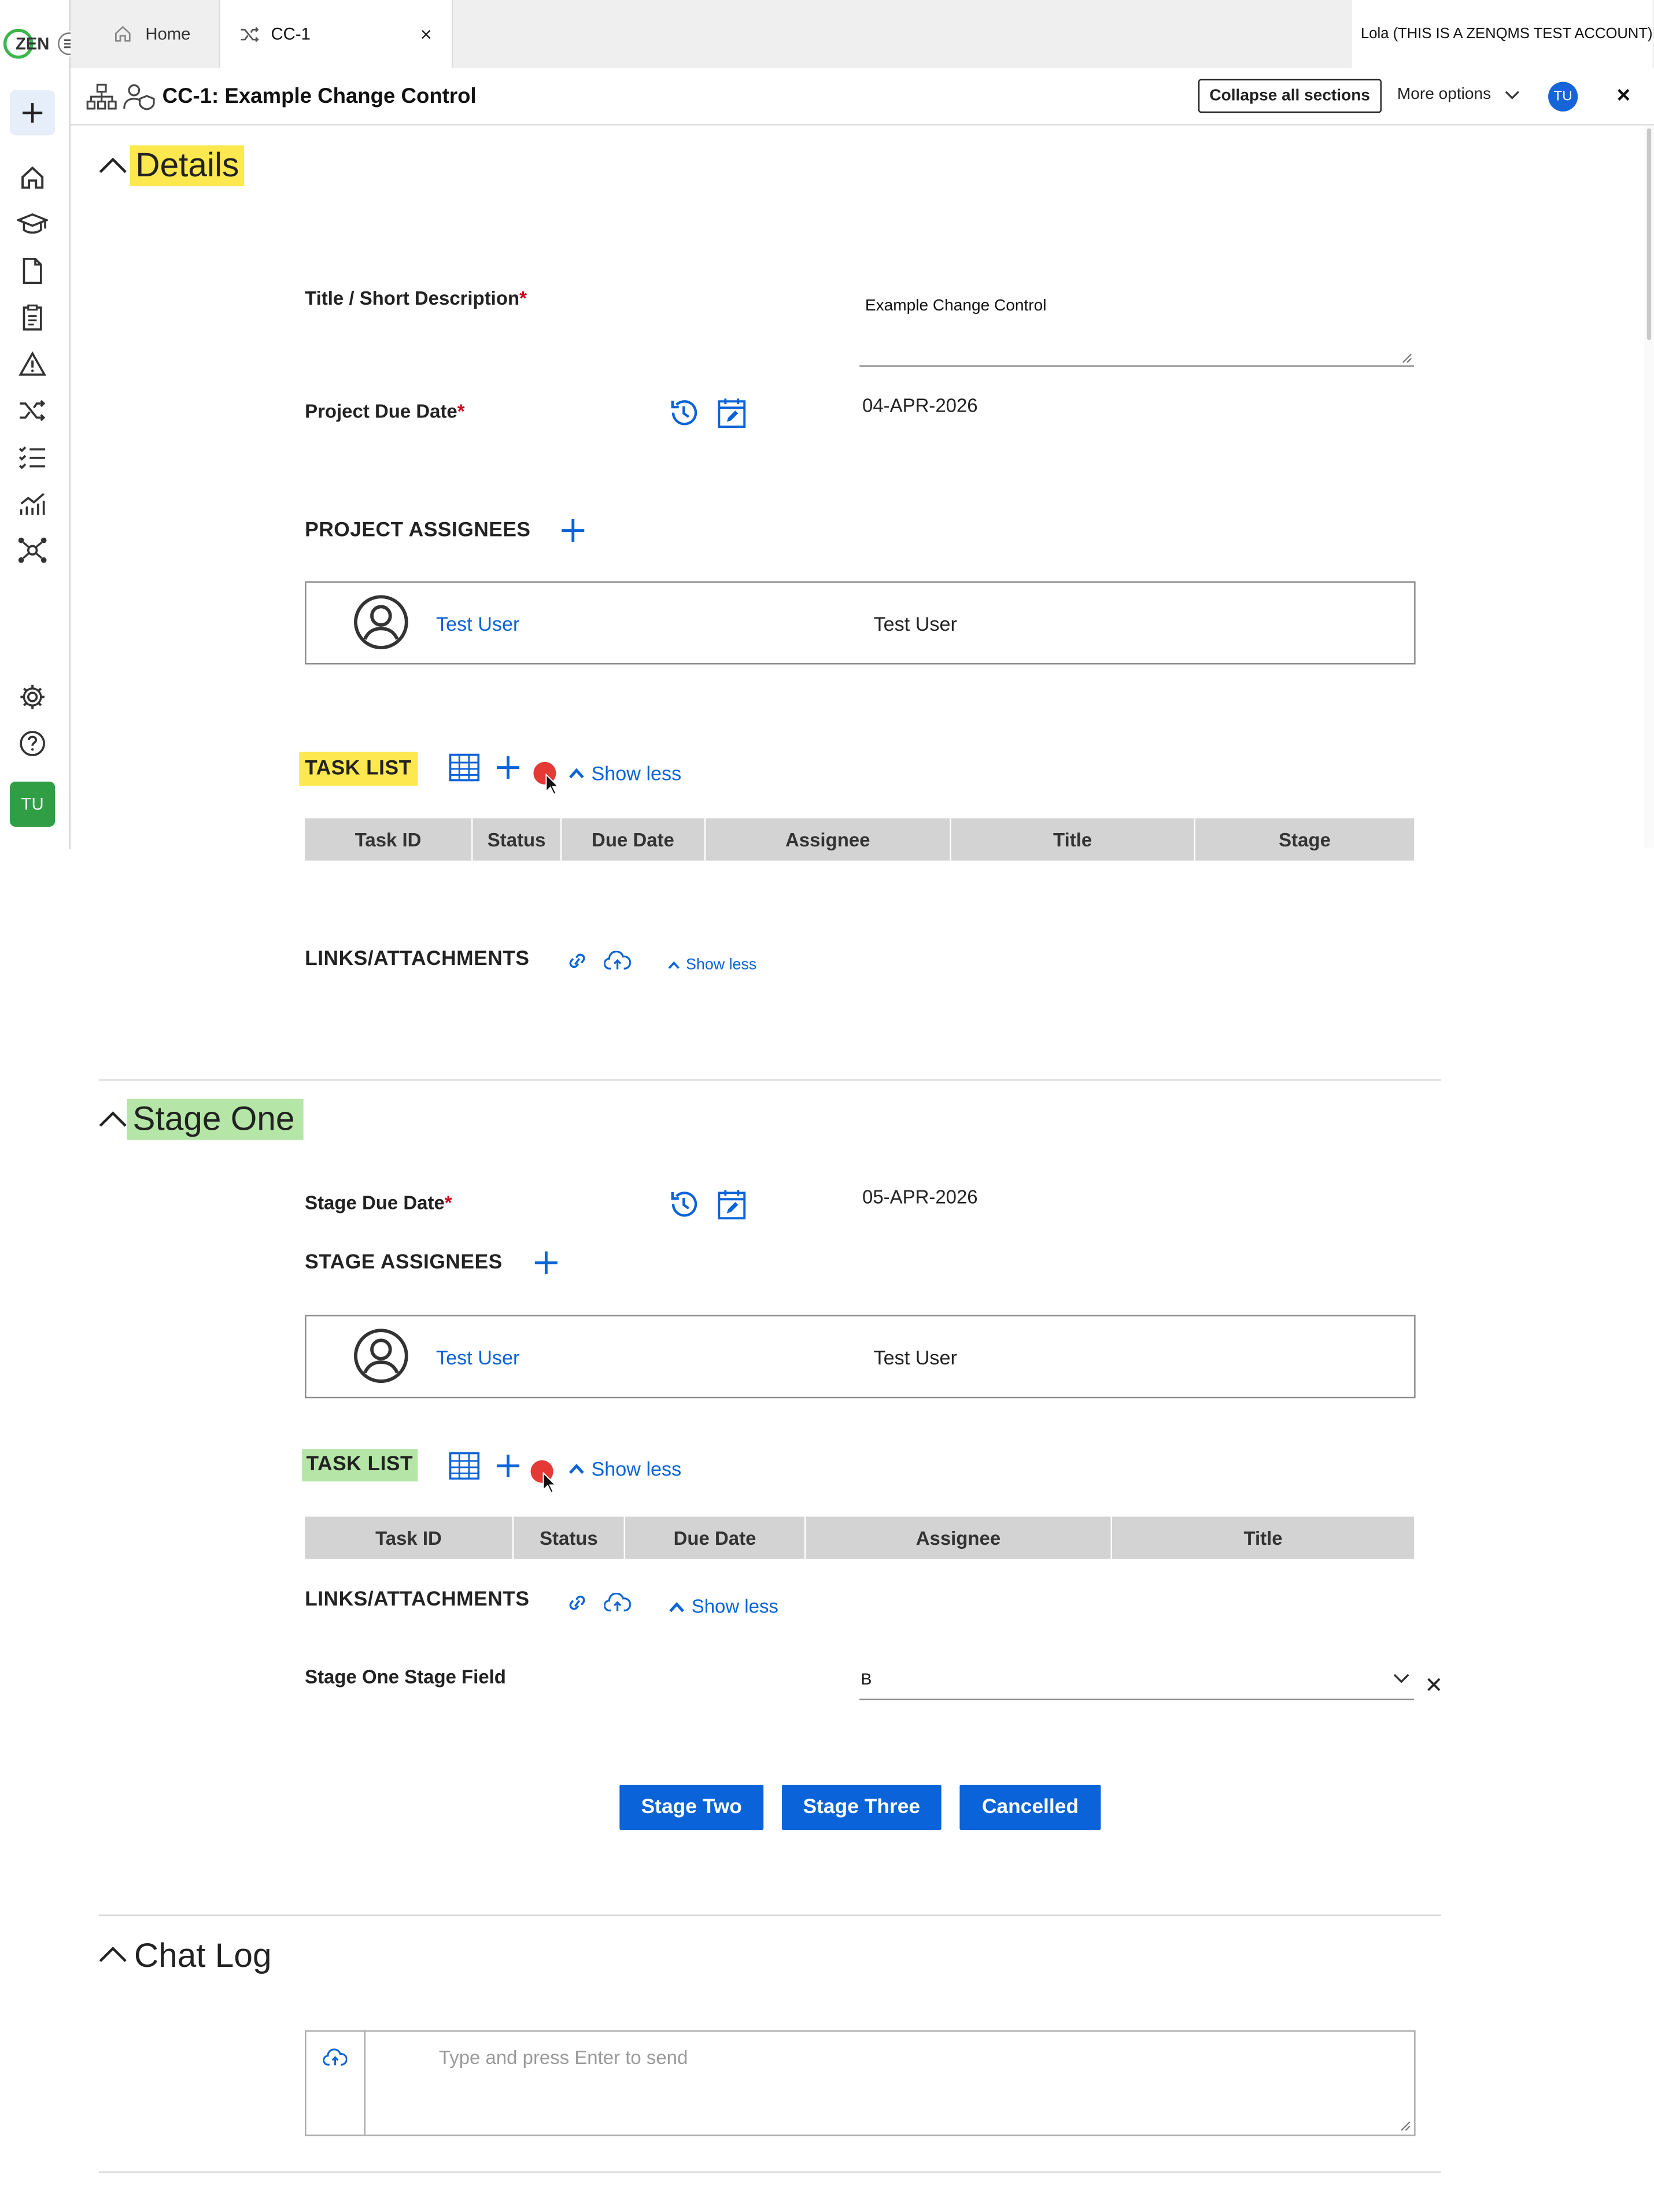 The width and height of the screenshot is (1654, 2212). I want to click on stage-task-list-show-less-toggle: Show less, so click(625, 1469).